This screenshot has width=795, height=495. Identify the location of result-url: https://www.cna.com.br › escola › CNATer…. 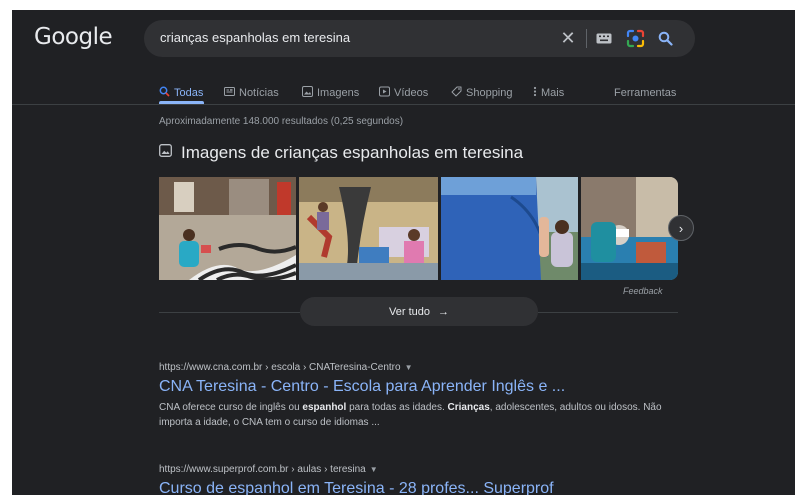
(419, 367).